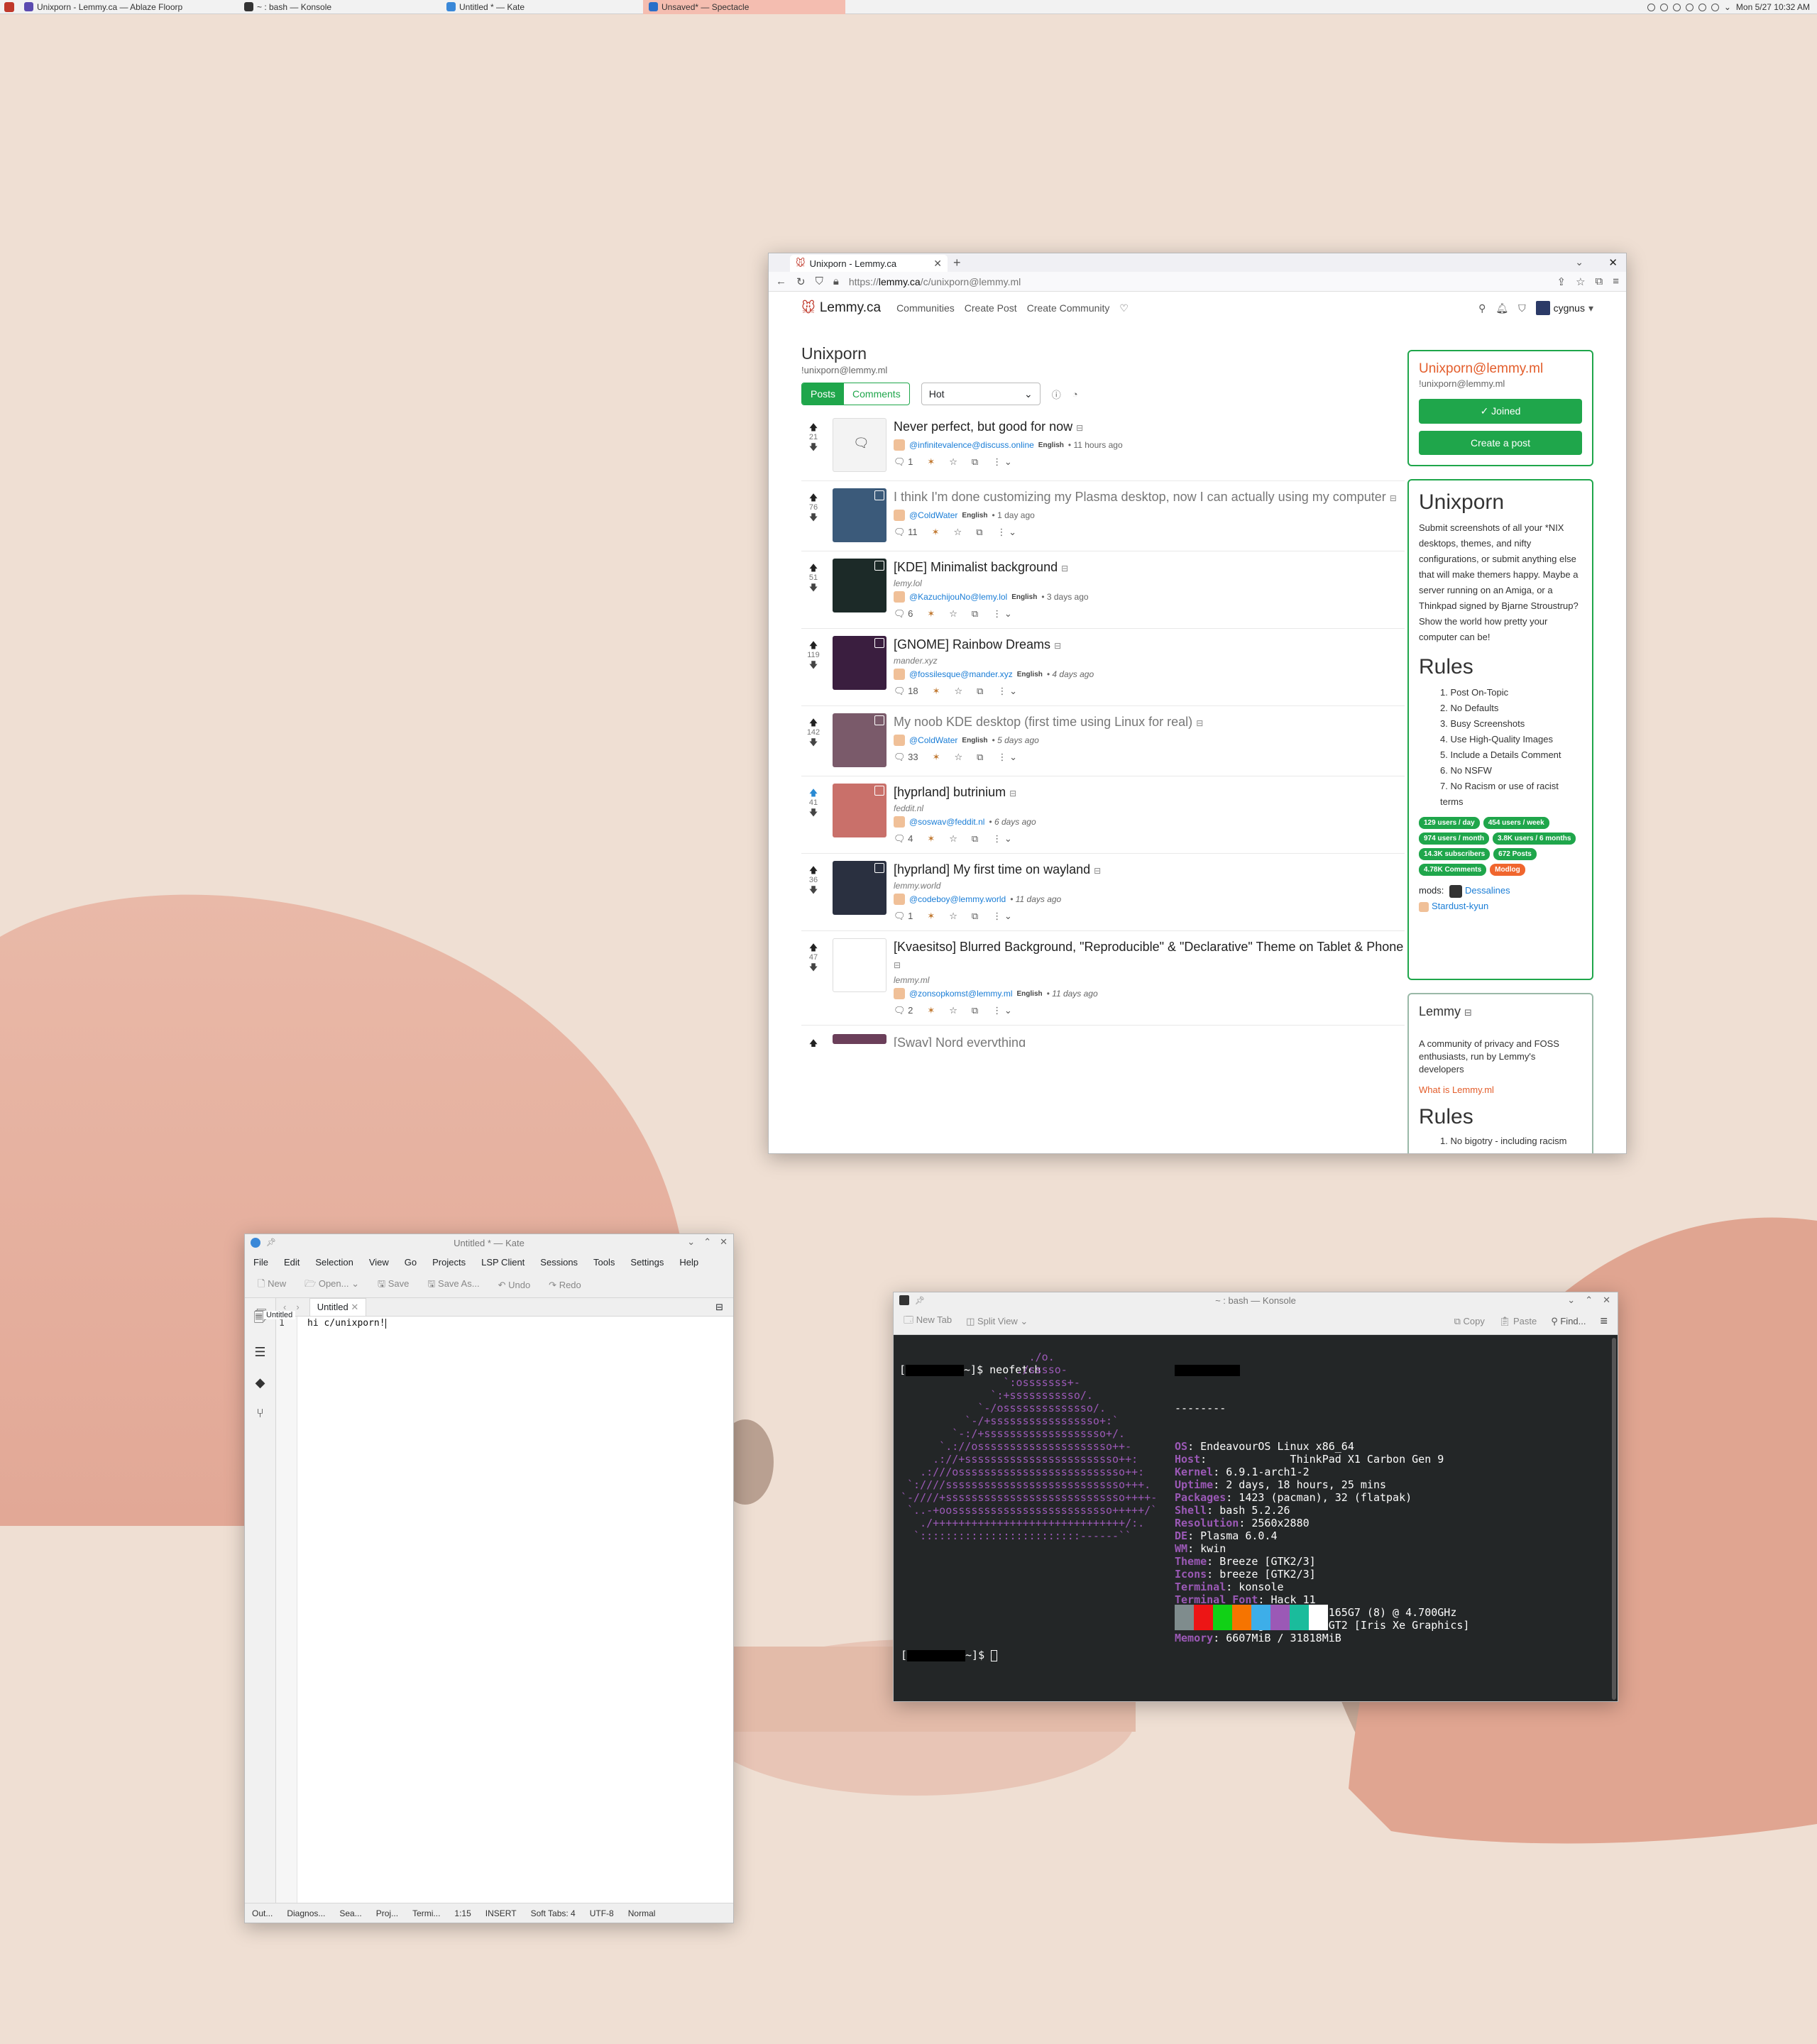 The width and height of the screenshot is (1817, 2044). Describe the element at coordinates (354, 1307) in the screenshot. I see `close-tab-icon: ✕` at that location.